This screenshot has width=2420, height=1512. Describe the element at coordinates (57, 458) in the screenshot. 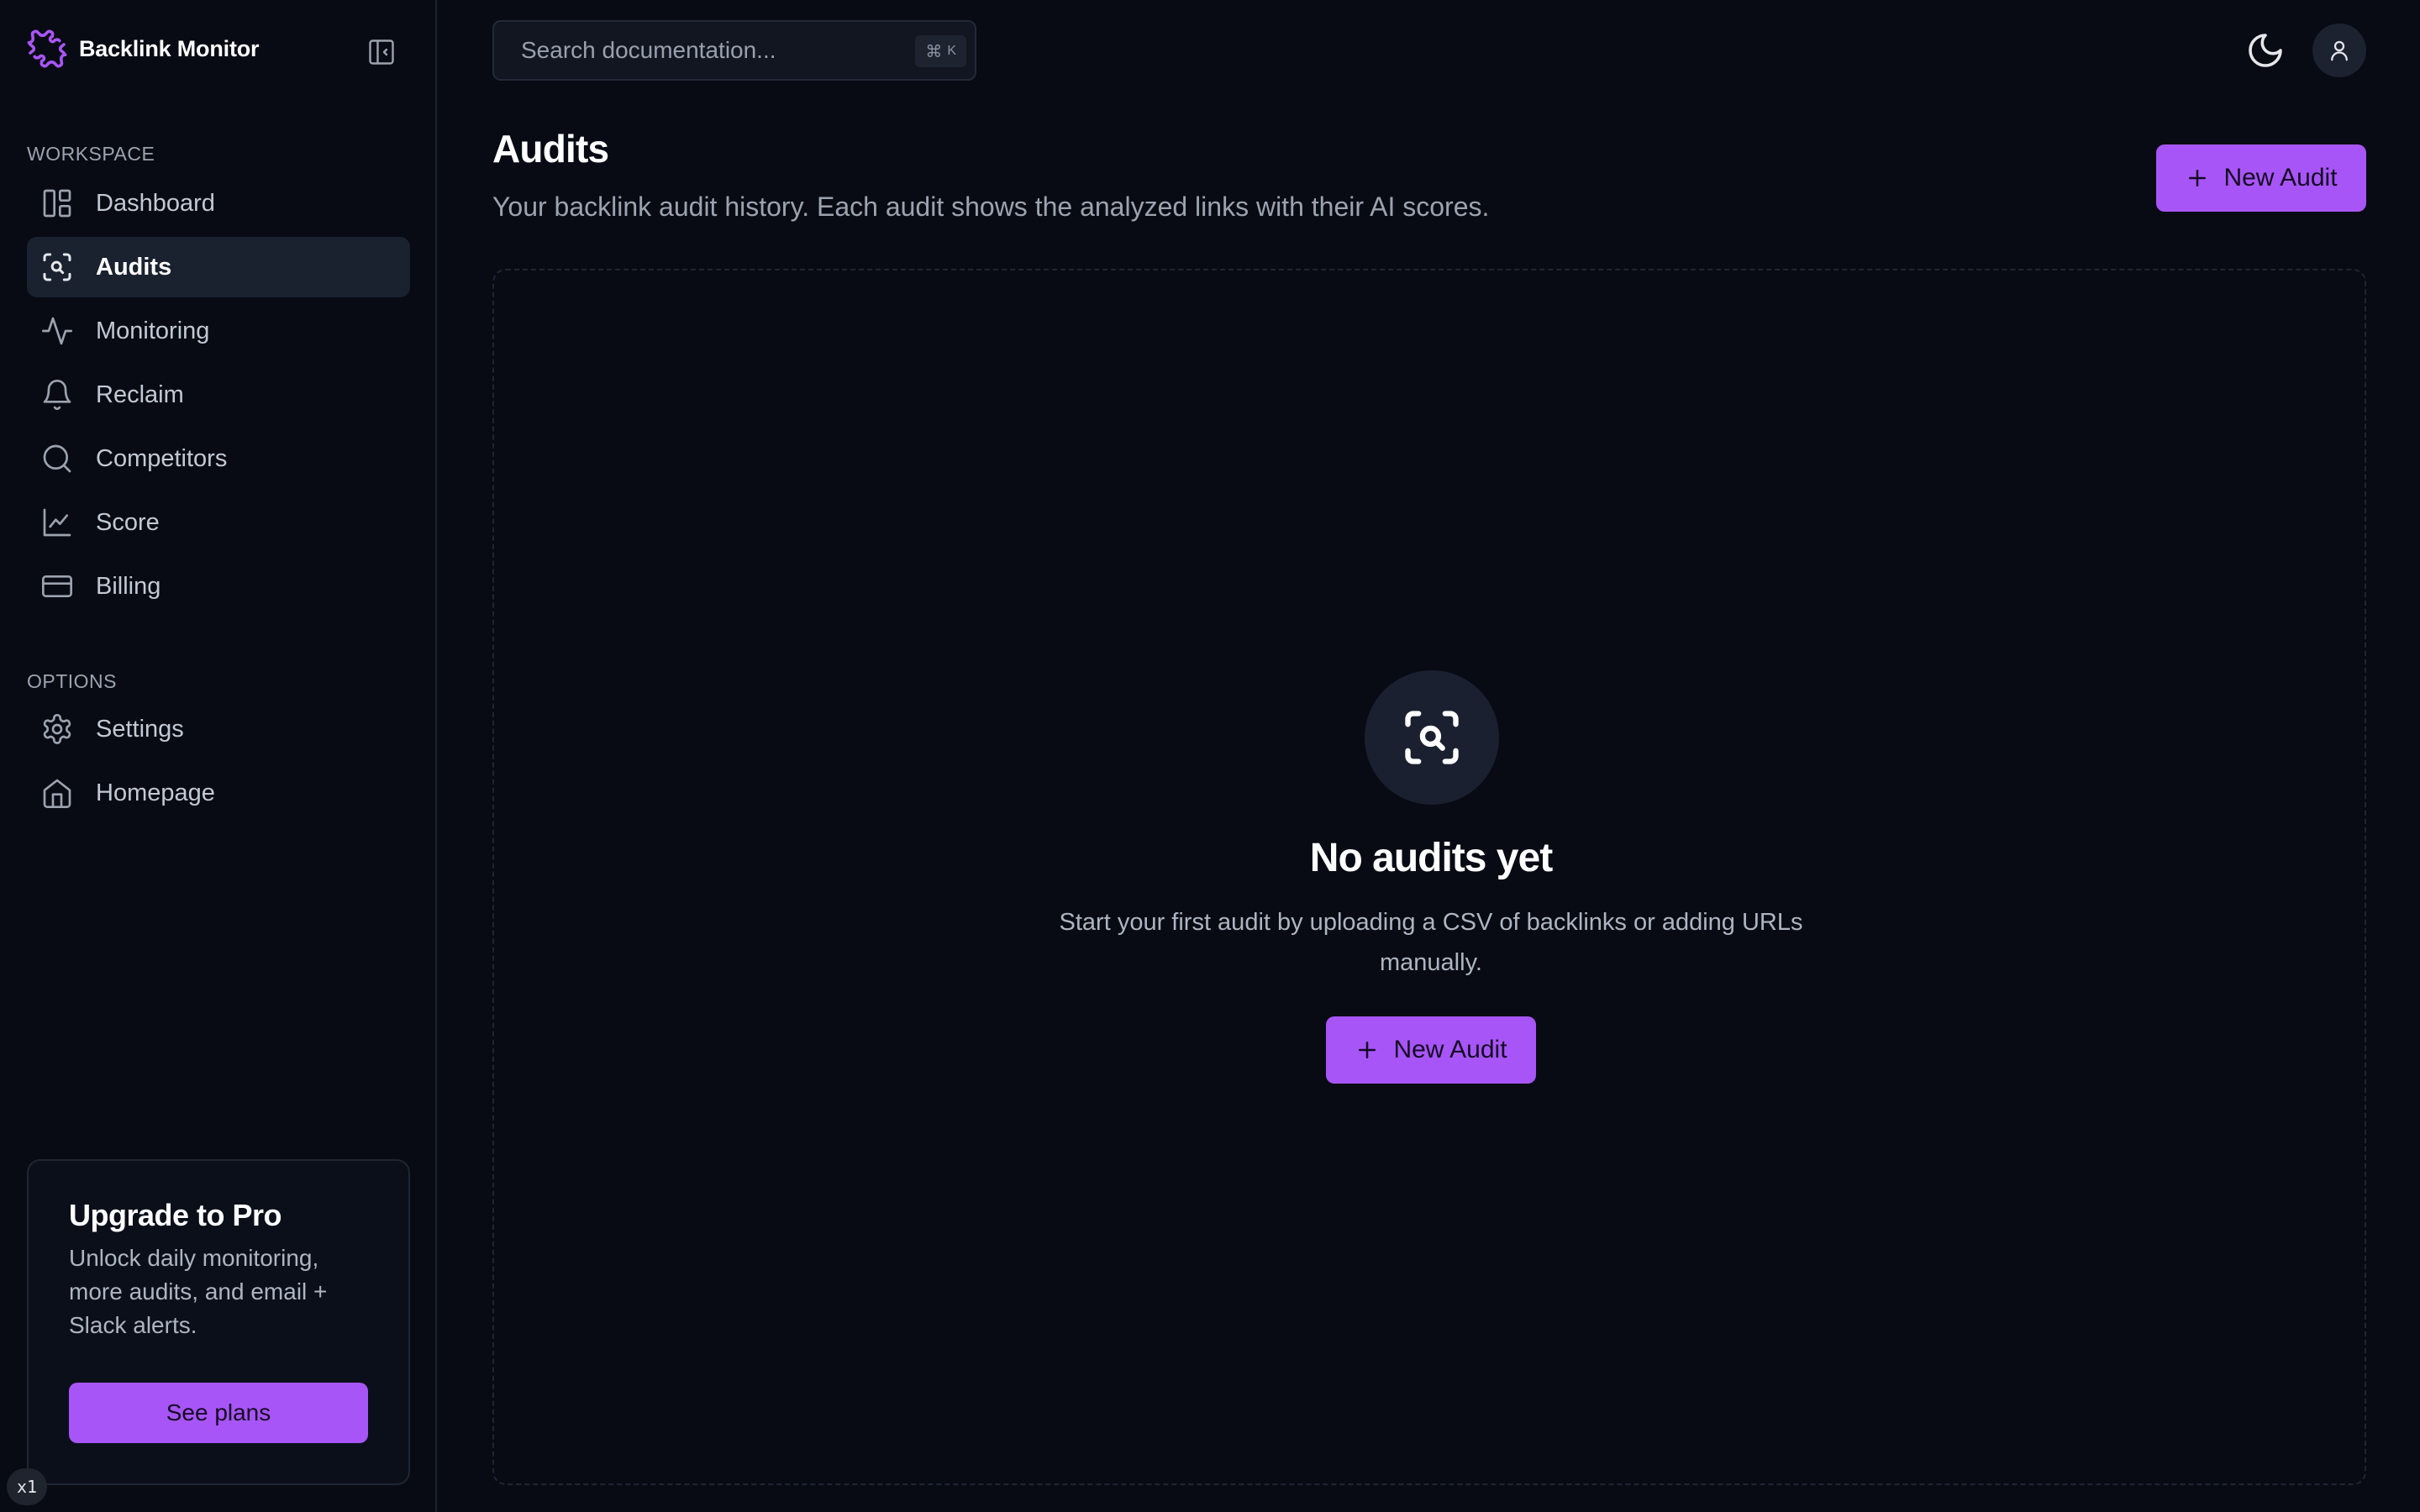

I see `search-icon` at that location.